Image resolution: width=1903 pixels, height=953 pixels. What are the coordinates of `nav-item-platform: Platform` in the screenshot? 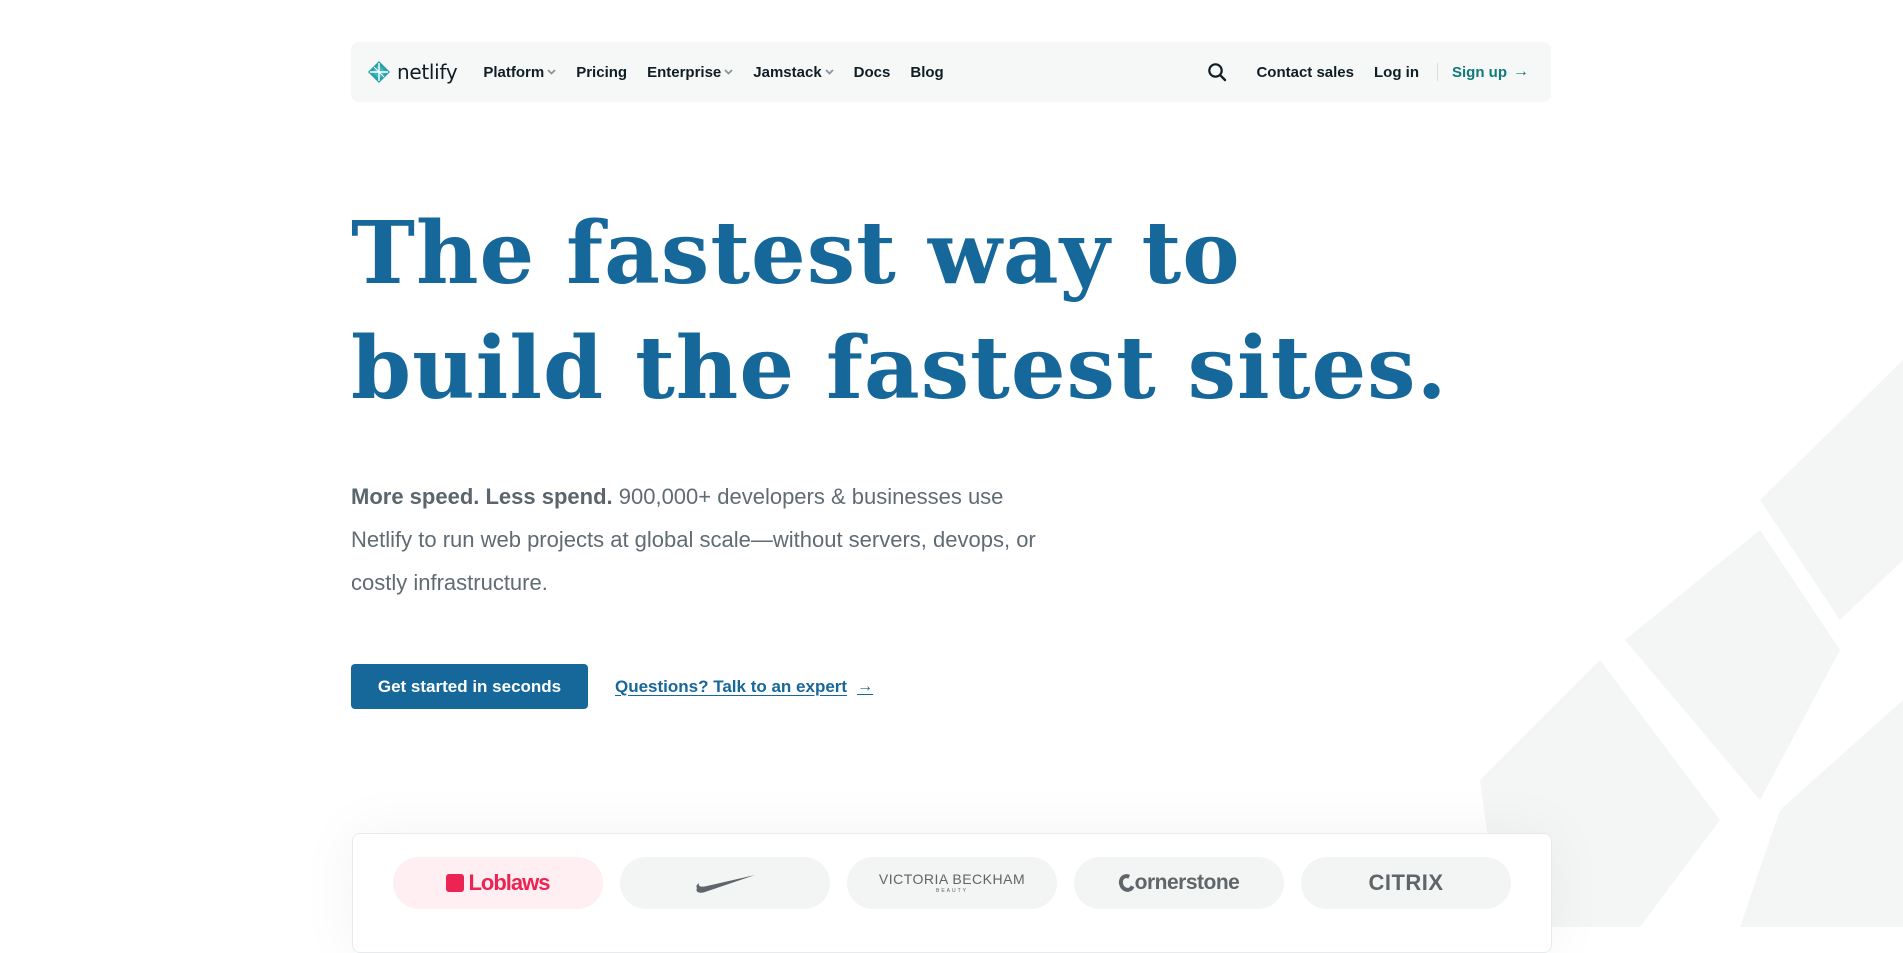 It's located at (524, 72).